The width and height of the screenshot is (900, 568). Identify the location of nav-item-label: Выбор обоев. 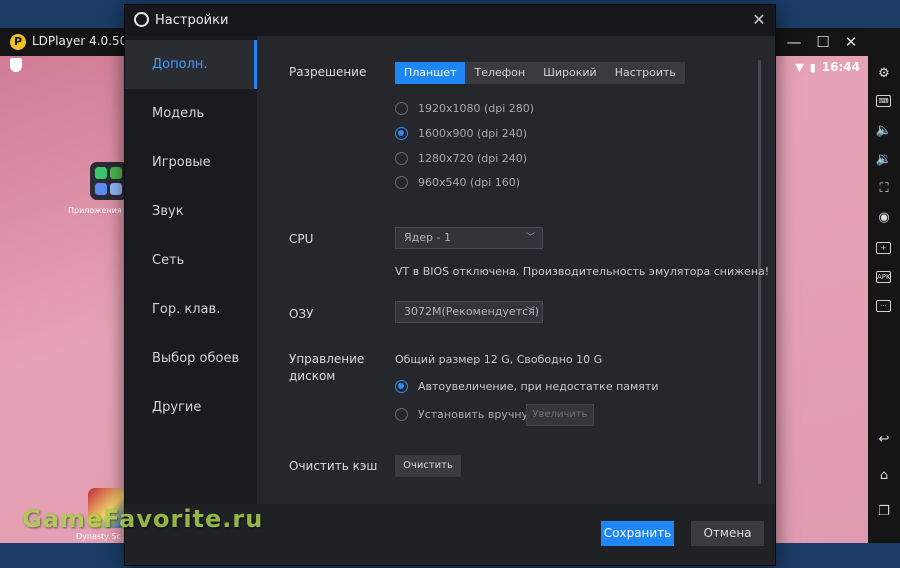
(196, 358).